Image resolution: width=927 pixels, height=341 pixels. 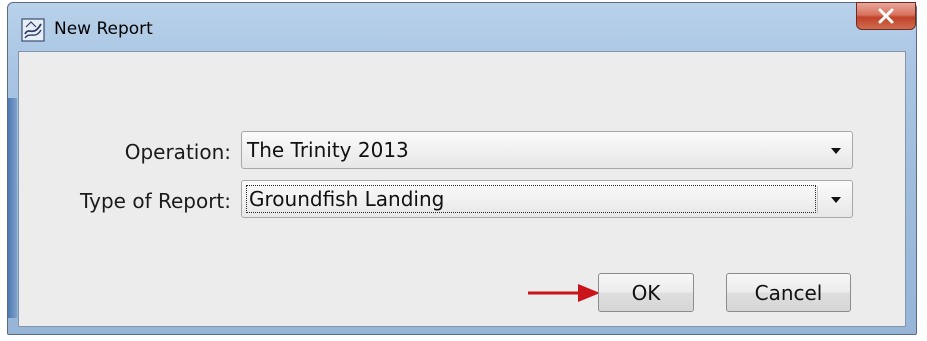 I want to click on operation-dropdown: The Trinity 2013, so click(x=547, y=150).